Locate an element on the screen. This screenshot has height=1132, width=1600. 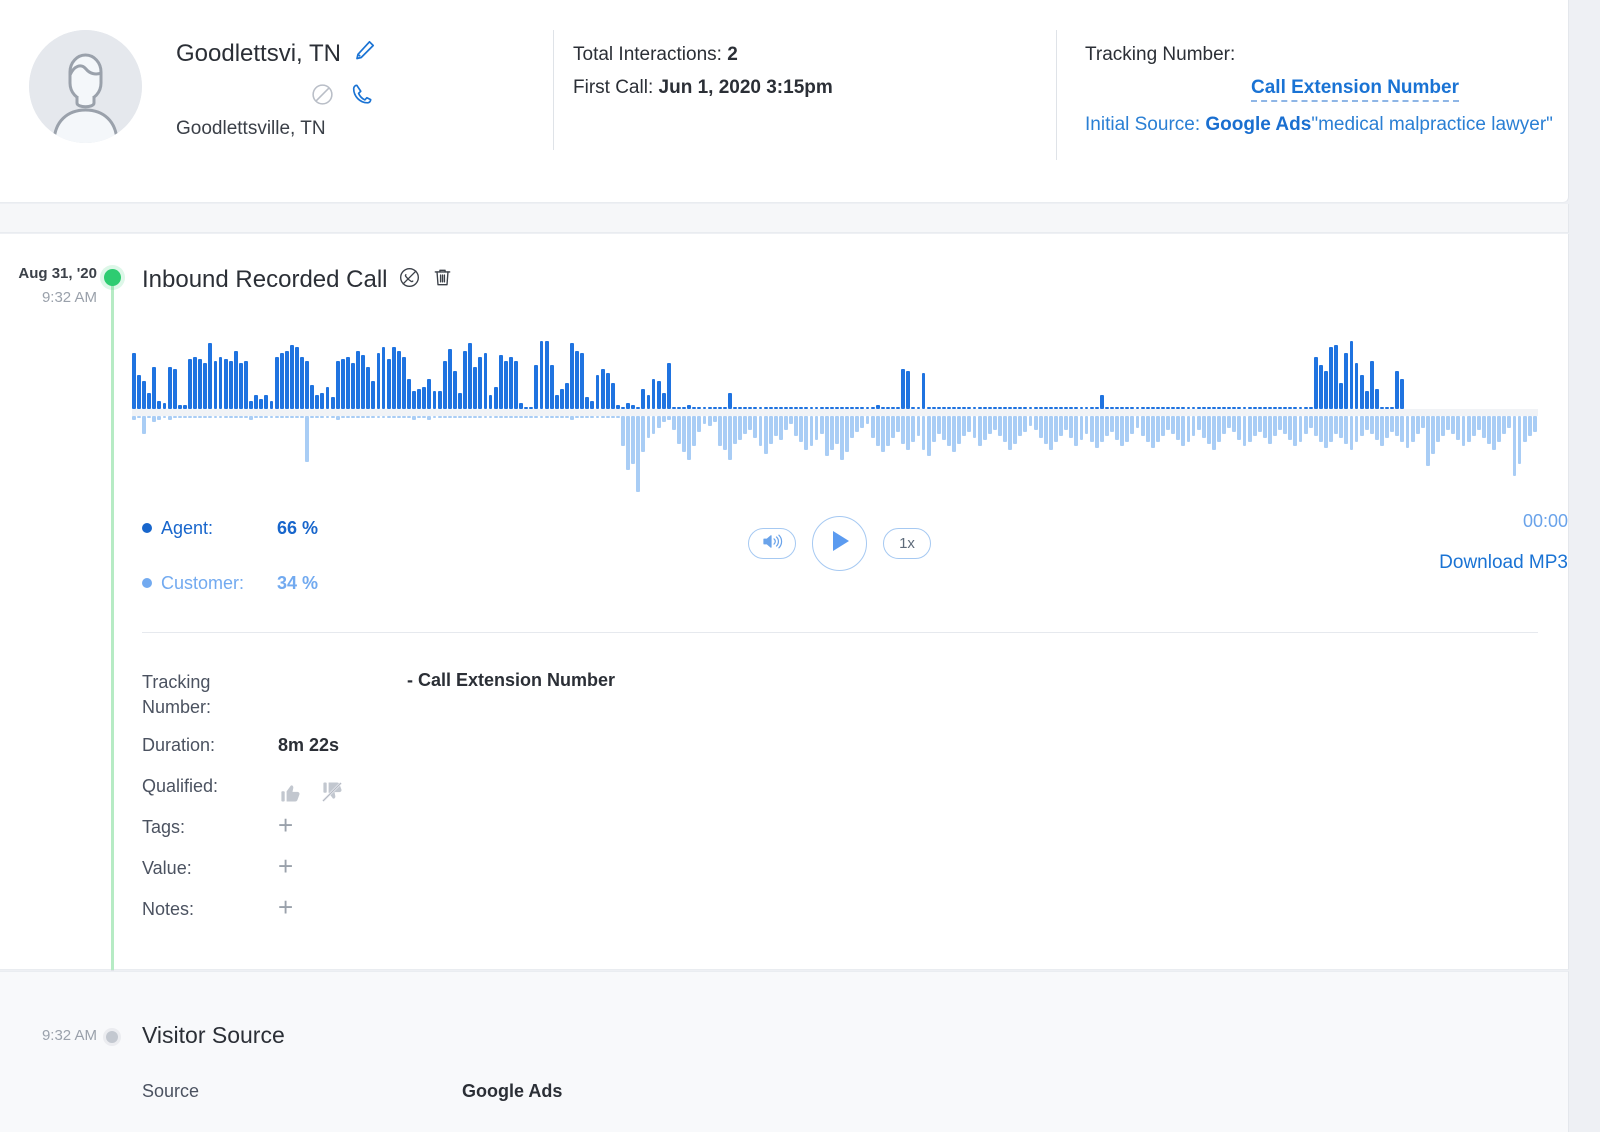
play-button is located at coordinates (839, 543).